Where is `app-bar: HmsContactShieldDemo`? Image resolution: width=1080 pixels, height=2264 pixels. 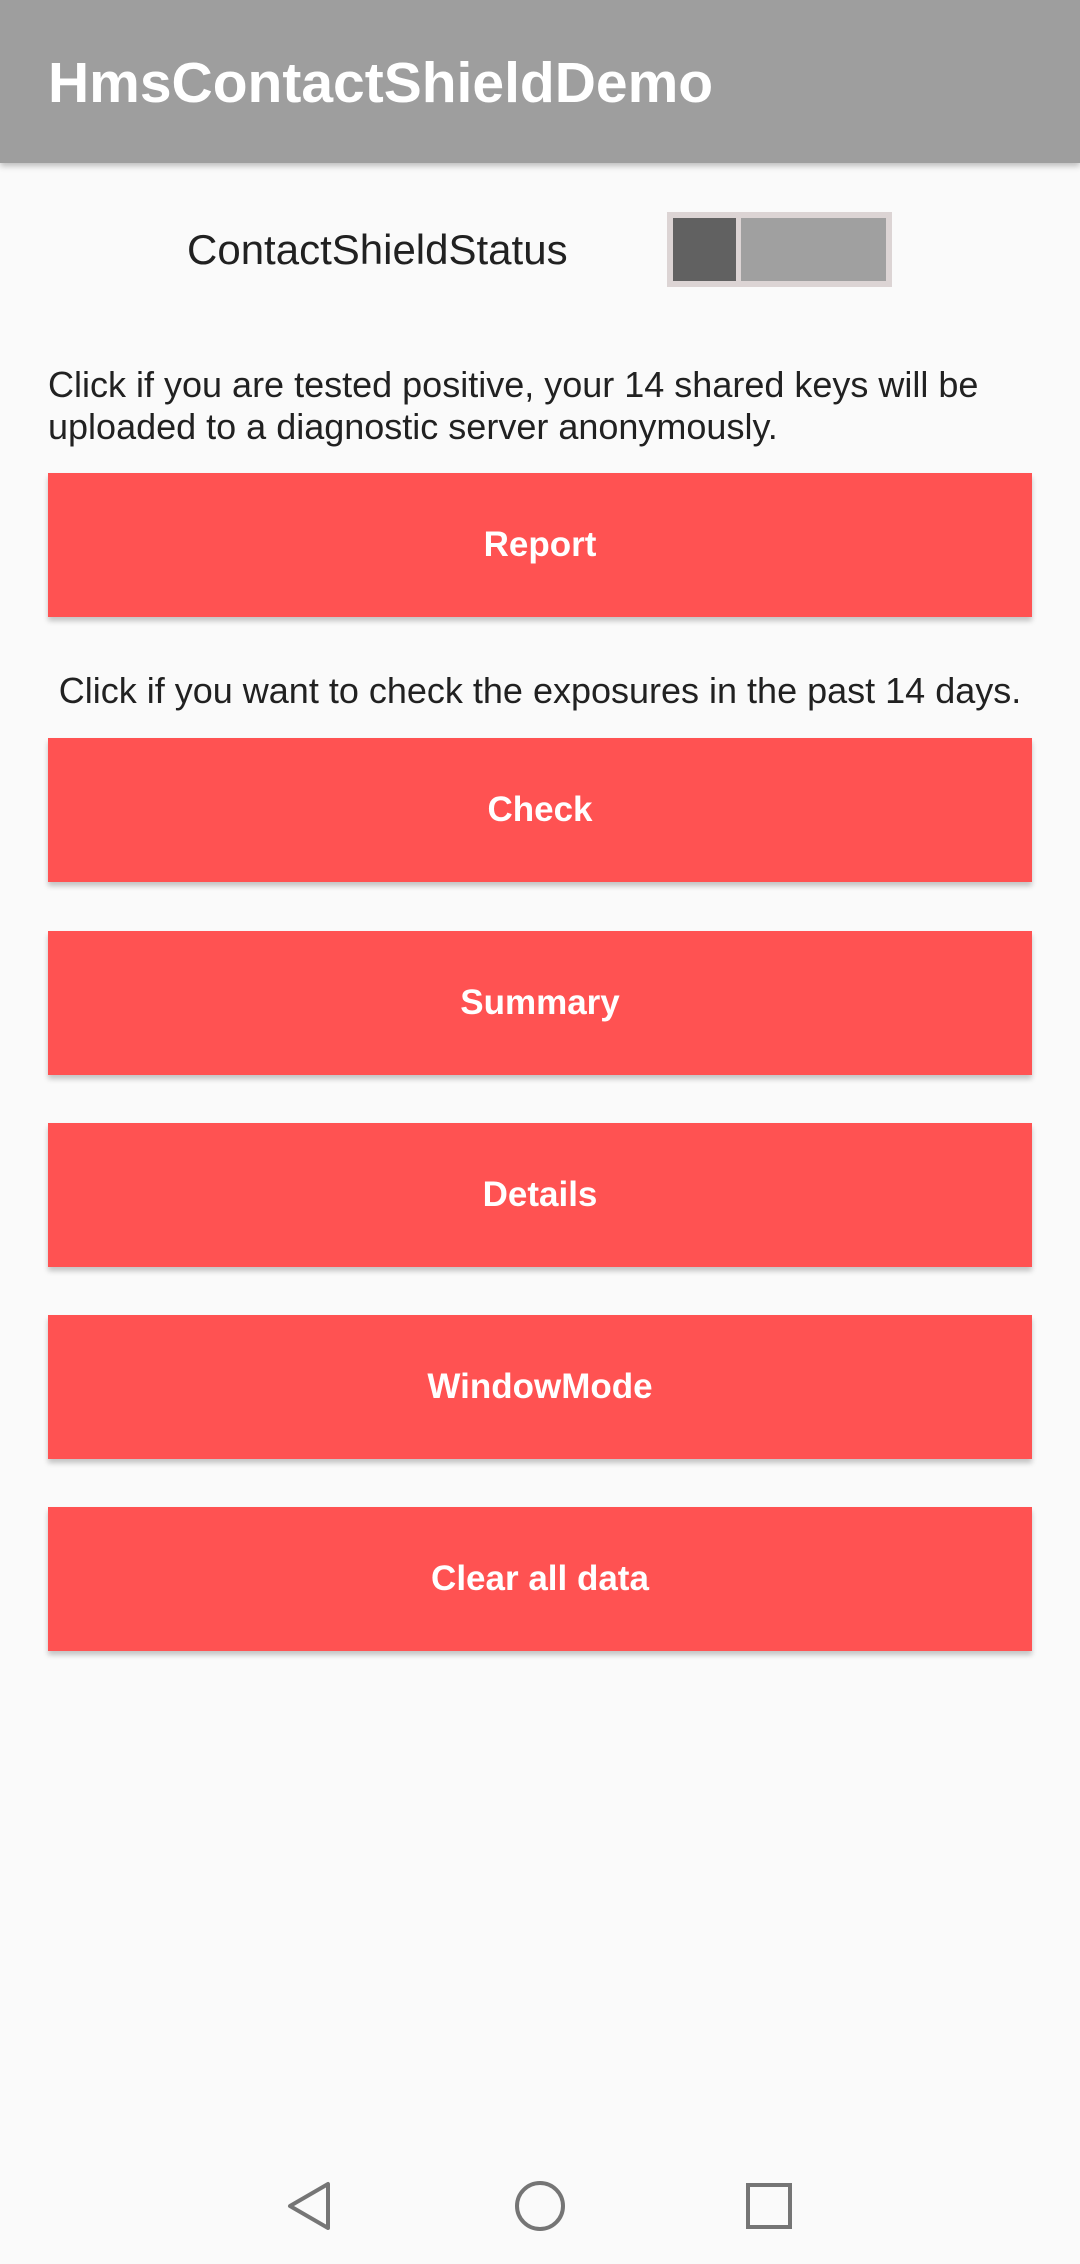
app-bar: HmsContactShieldDemo is located at coordinates (540, 81).